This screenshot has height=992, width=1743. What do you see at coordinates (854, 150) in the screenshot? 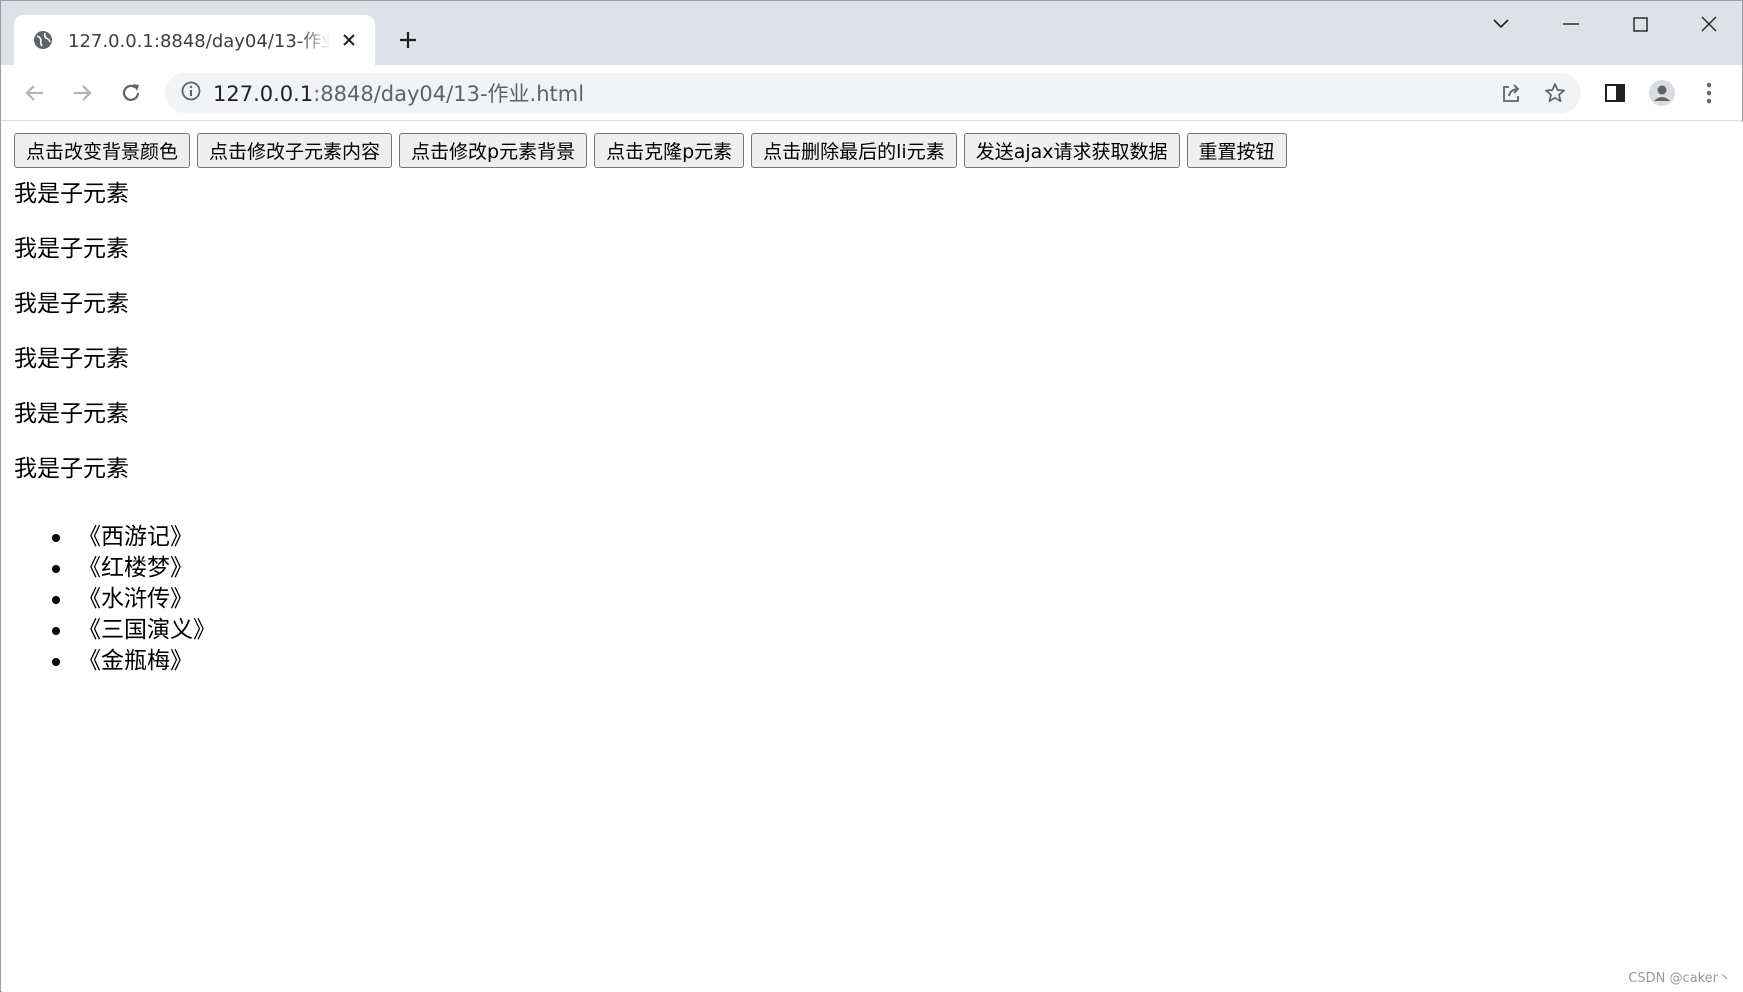
I see `delete-last-li-button: 点击删除最后的li元素` at bounding box center [854, 150].